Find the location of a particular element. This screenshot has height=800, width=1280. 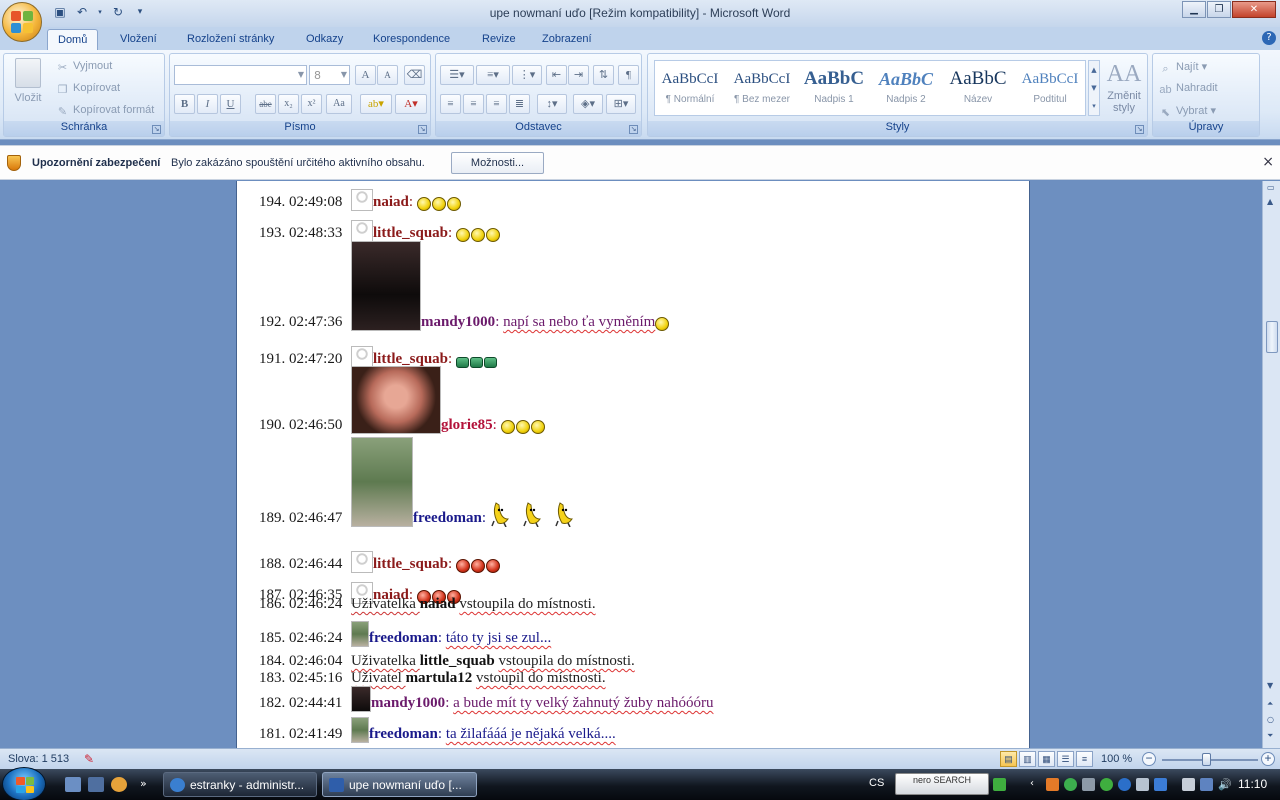

outline-icon: ☰ is located at coordinates (1065, 759).